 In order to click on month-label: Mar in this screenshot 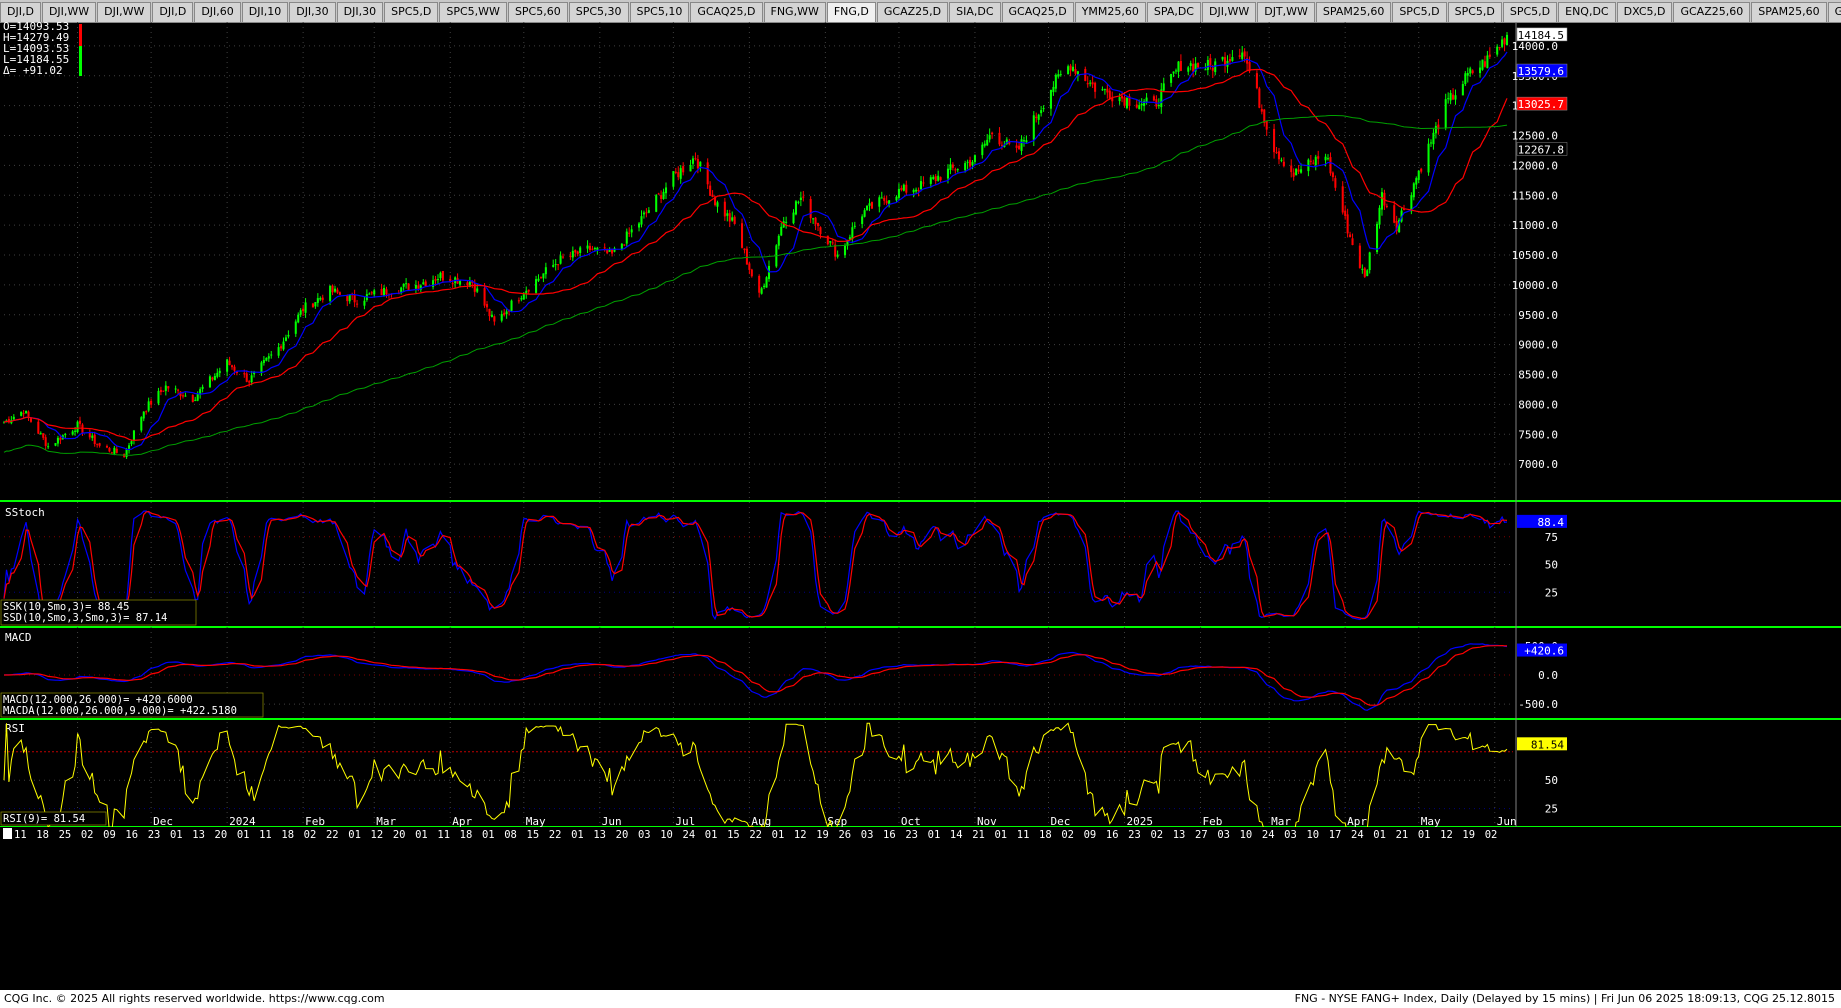, I will do `click(1281, 821)`.